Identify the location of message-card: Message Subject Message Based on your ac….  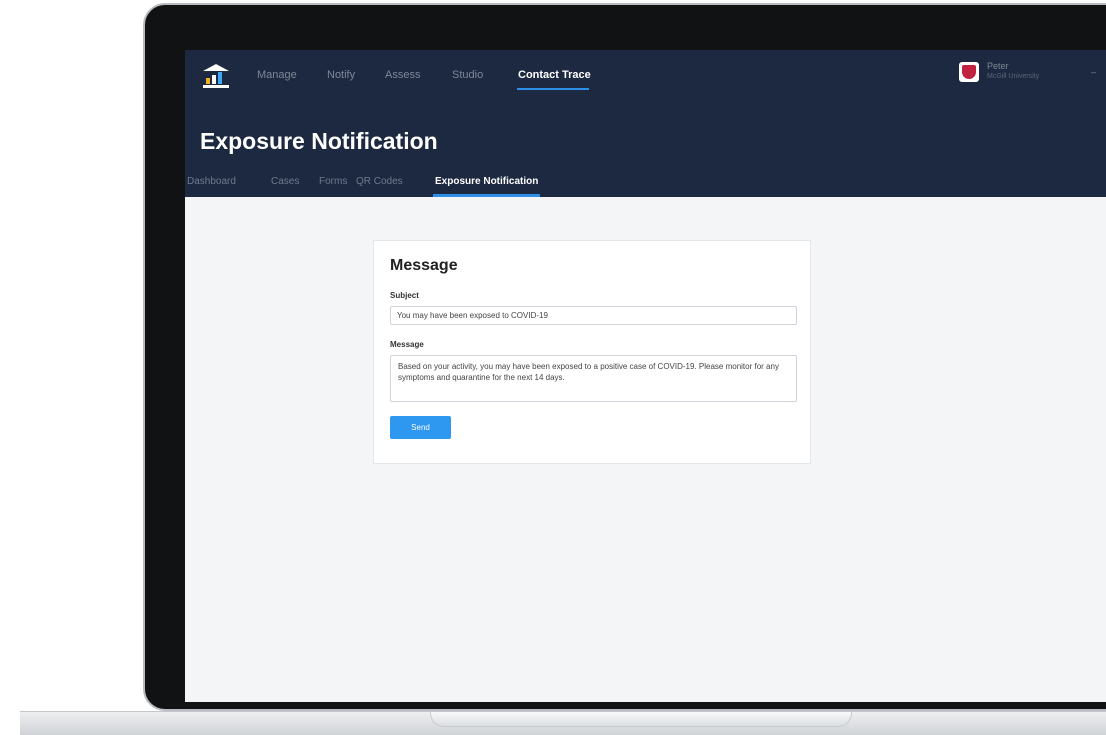
(592, 352).